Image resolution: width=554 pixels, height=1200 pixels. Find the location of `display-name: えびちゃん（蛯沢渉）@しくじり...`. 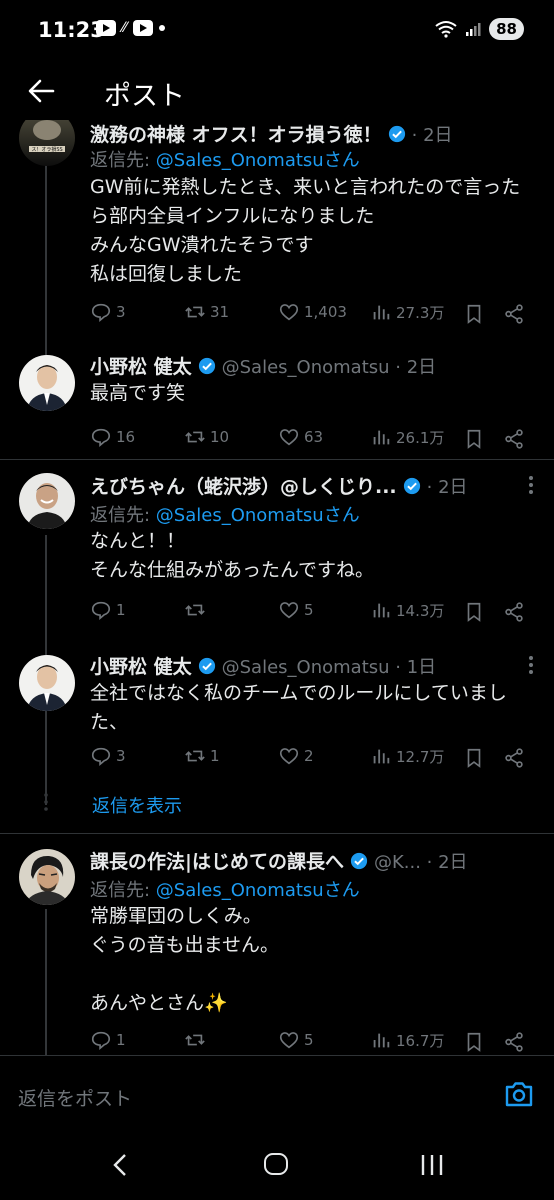

display-name: えびちゃん（蛯沢渉）@しくじり... is located at coordinates (243, 485).